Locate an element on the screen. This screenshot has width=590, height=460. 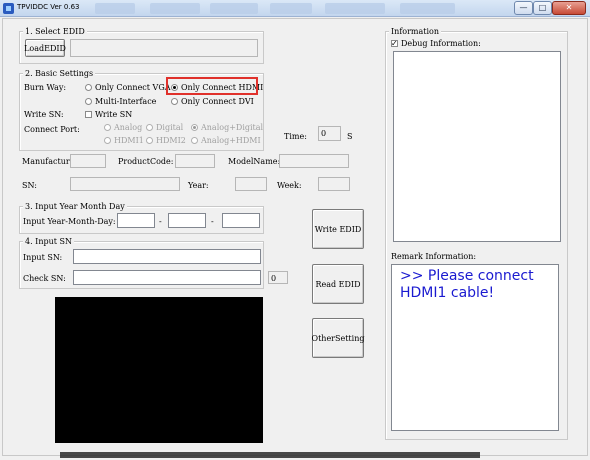
sn-count-field: 0 is located at coordinates (278, 277).